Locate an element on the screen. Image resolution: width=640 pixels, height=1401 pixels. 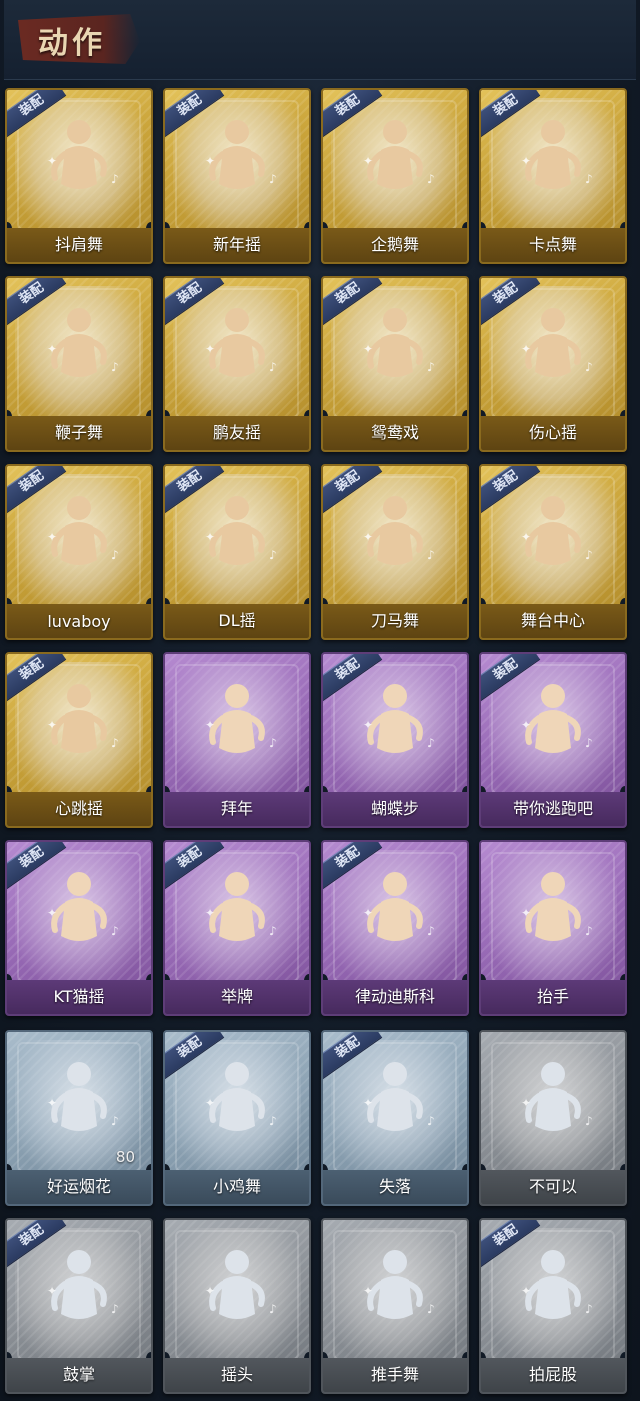
emote-name: 新年摇 is located at coordinates (236, 244).